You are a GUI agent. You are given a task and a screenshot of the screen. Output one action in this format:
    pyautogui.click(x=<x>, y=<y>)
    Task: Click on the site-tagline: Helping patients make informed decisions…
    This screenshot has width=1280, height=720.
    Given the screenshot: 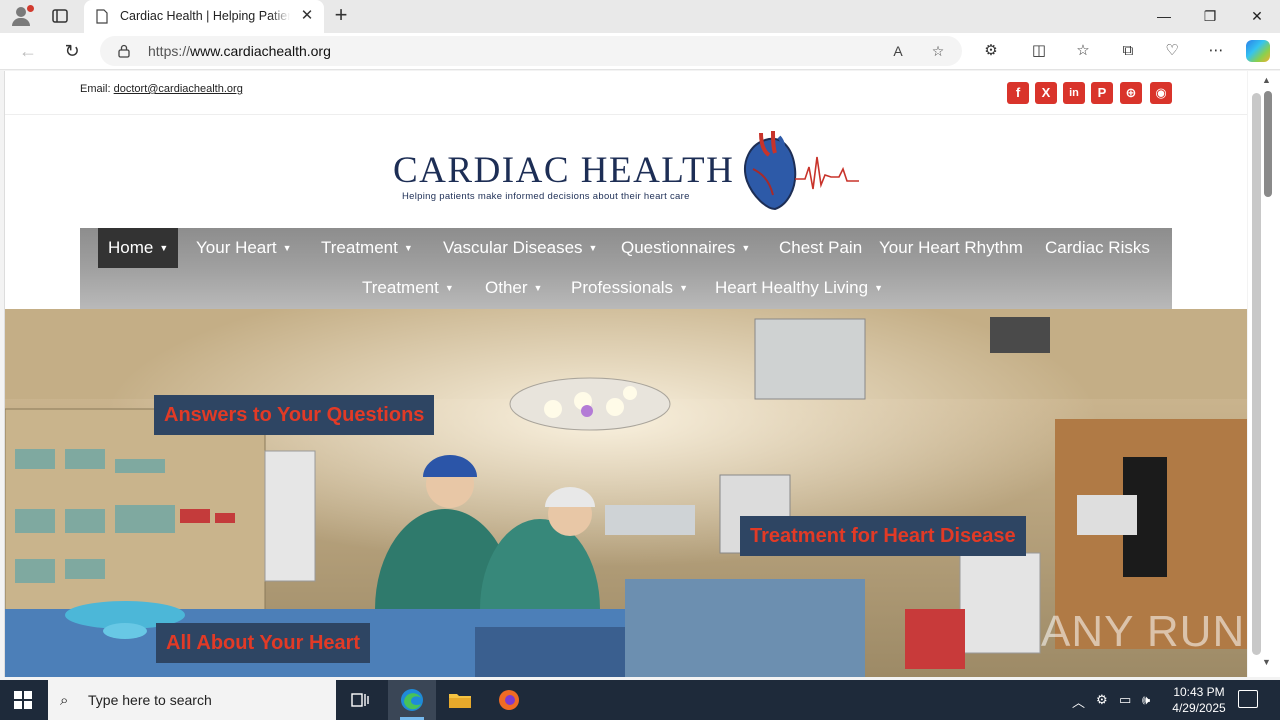 What is the action you would take?
    pyautogui.click(x=546, y=196)
    